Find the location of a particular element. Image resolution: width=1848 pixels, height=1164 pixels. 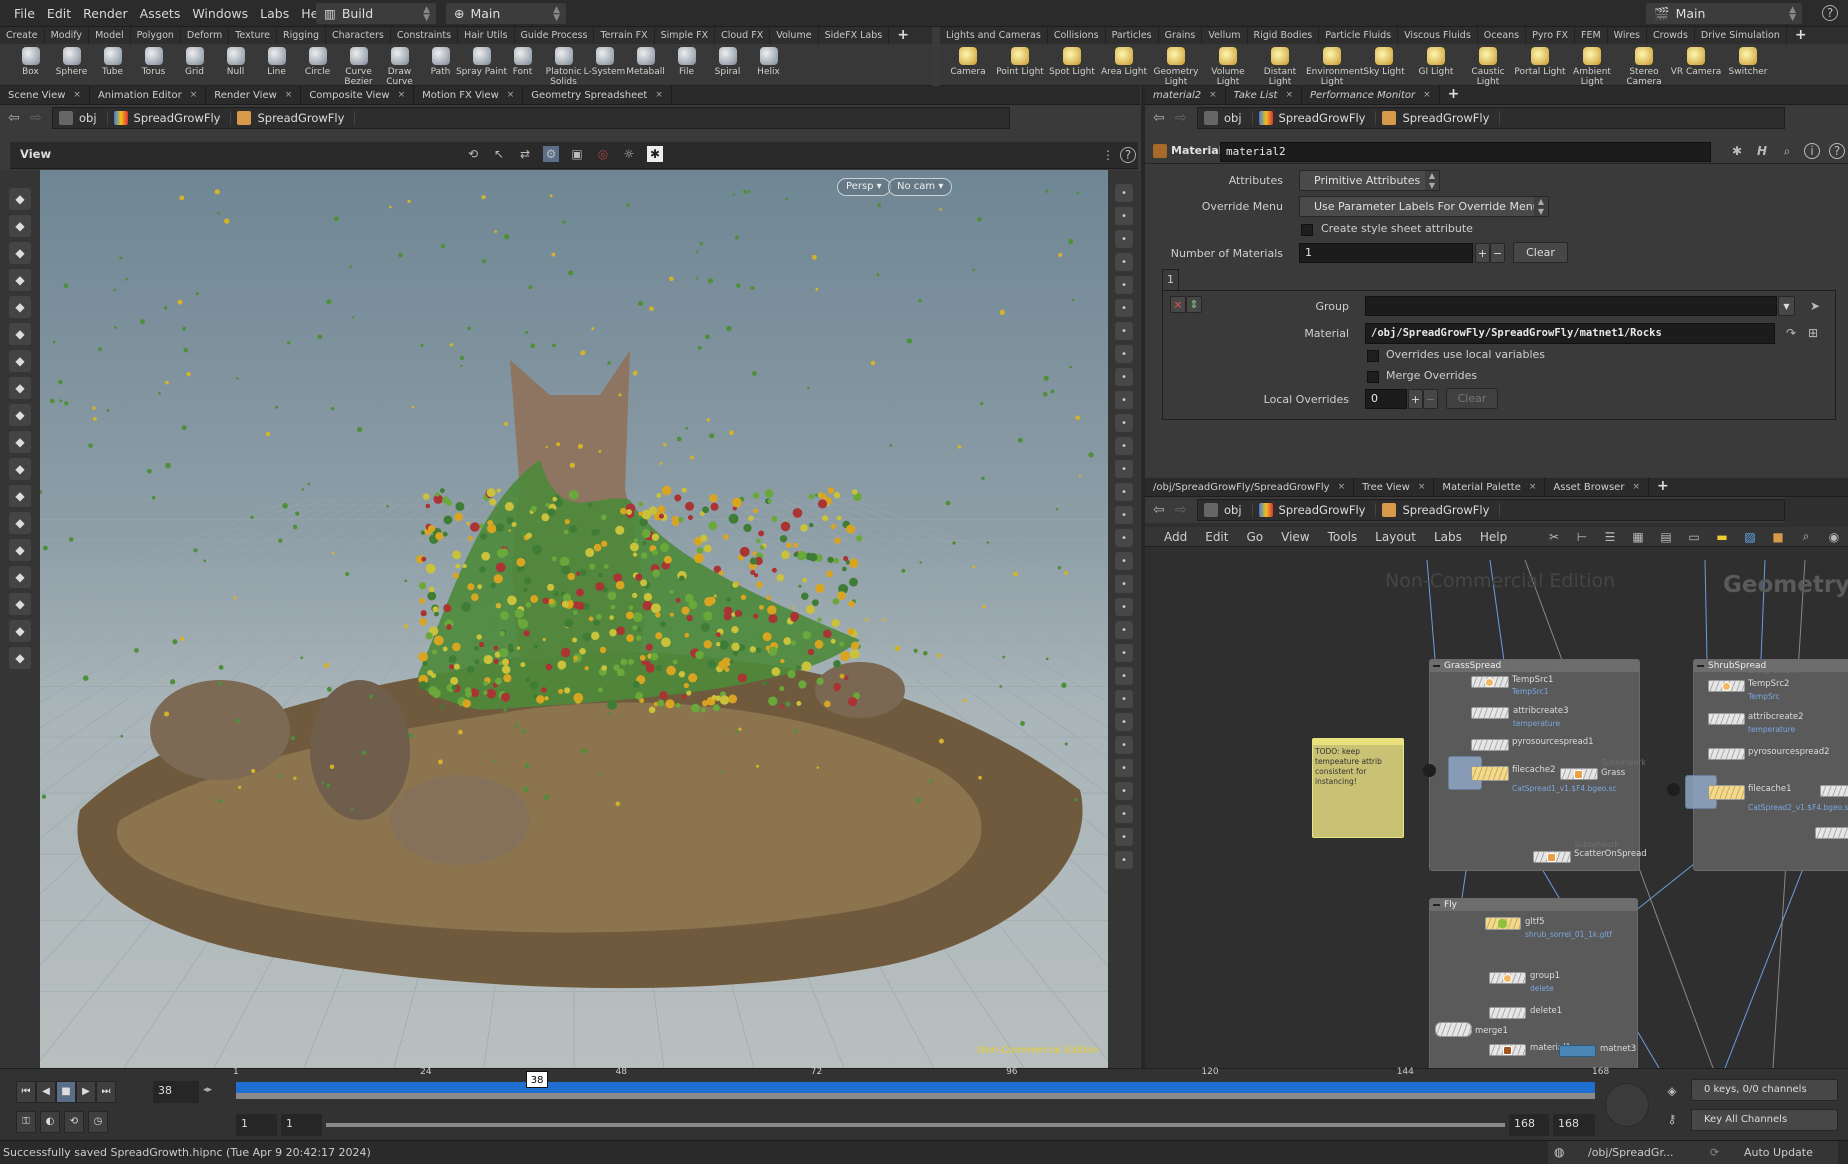

shelf-tab: SideFX Labs is located at coordinates (854, 35).